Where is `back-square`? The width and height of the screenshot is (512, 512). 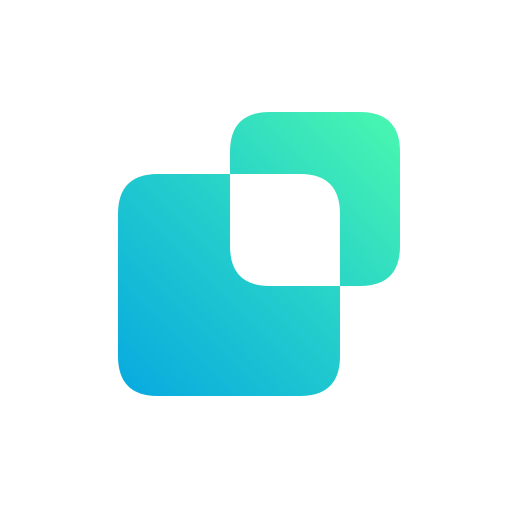
back-square is located at coordinates (315, 199).